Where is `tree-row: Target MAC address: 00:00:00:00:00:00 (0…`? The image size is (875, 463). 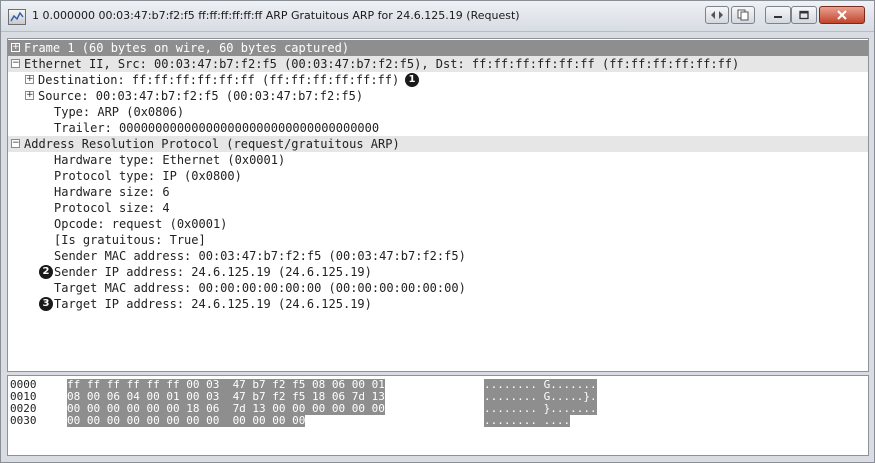 tree-row: Target MAC address: 00:00:00:00:00:00 (0… is located at coordinates (438, 288).